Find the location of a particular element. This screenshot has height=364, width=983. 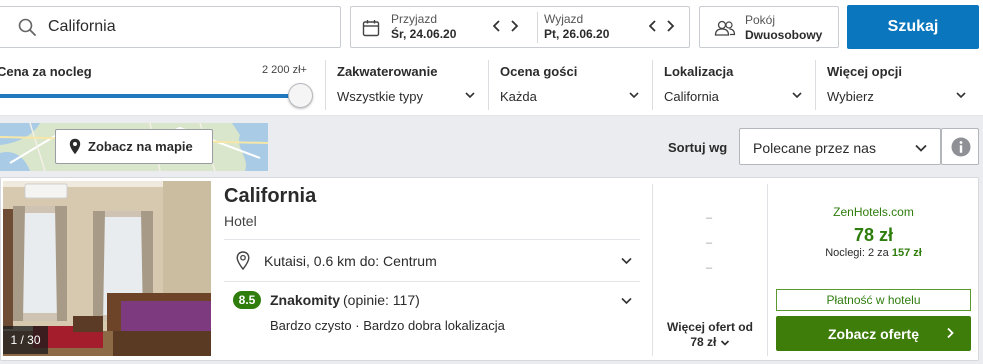

more-offers-price-line: 78 zł is located at coordinates (710, 342).